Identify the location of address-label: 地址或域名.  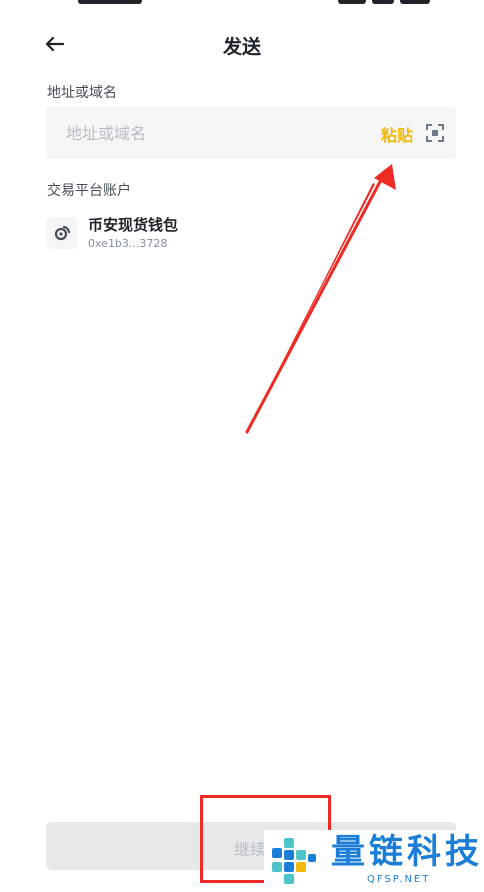
(82, 93).